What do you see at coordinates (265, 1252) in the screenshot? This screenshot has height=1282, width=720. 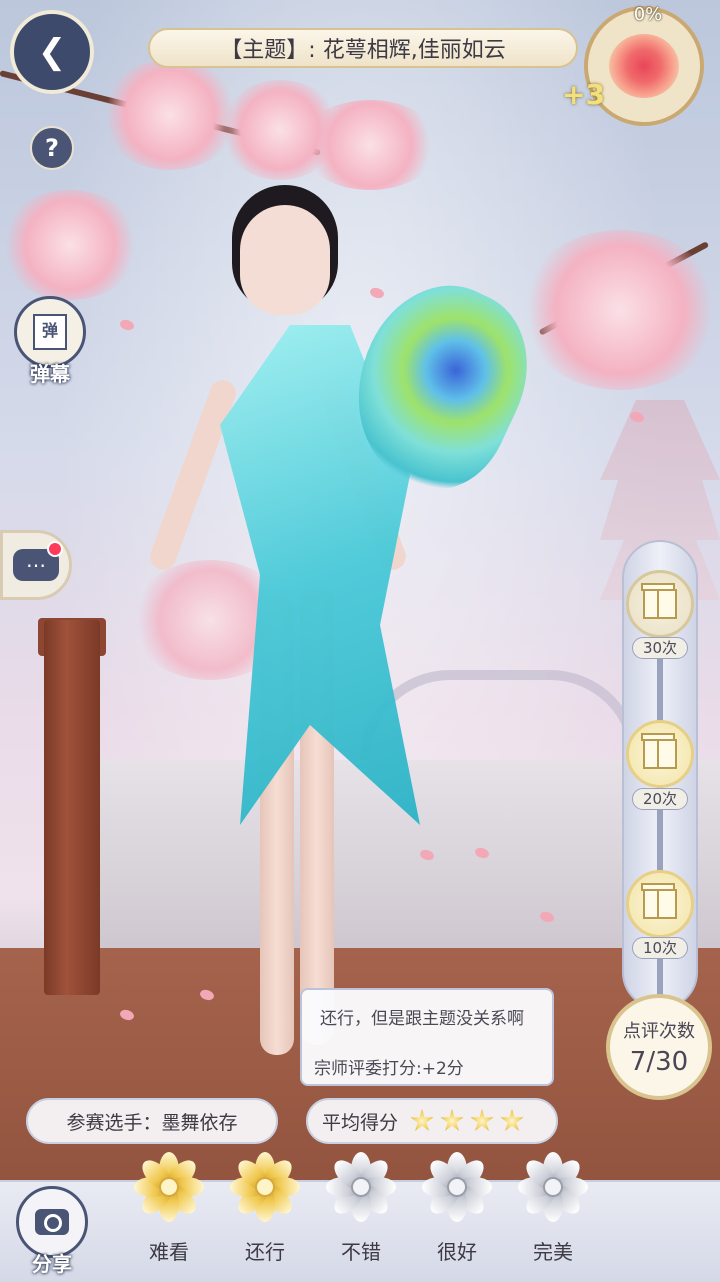 I see `rating-label: 还行` at bounding box center [265, 1252].